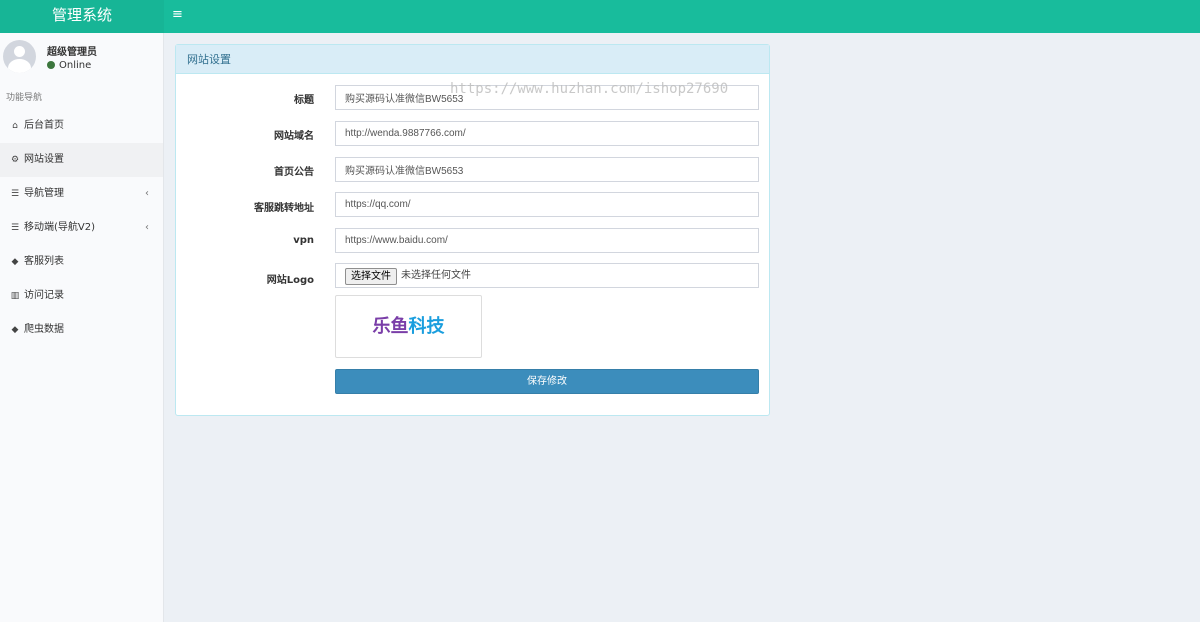 The height and width of the screenshot is (622, 1200). I want to click on panel-title: 网站设置, so click(472, 59).